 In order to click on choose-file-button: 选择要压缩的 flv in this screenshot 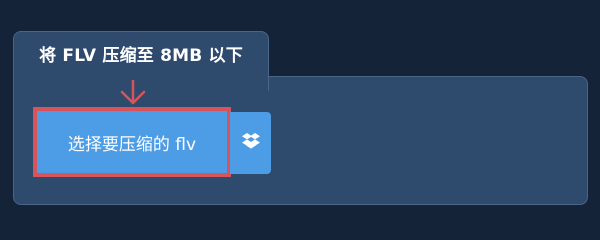, I will do `click(132, 142)`.